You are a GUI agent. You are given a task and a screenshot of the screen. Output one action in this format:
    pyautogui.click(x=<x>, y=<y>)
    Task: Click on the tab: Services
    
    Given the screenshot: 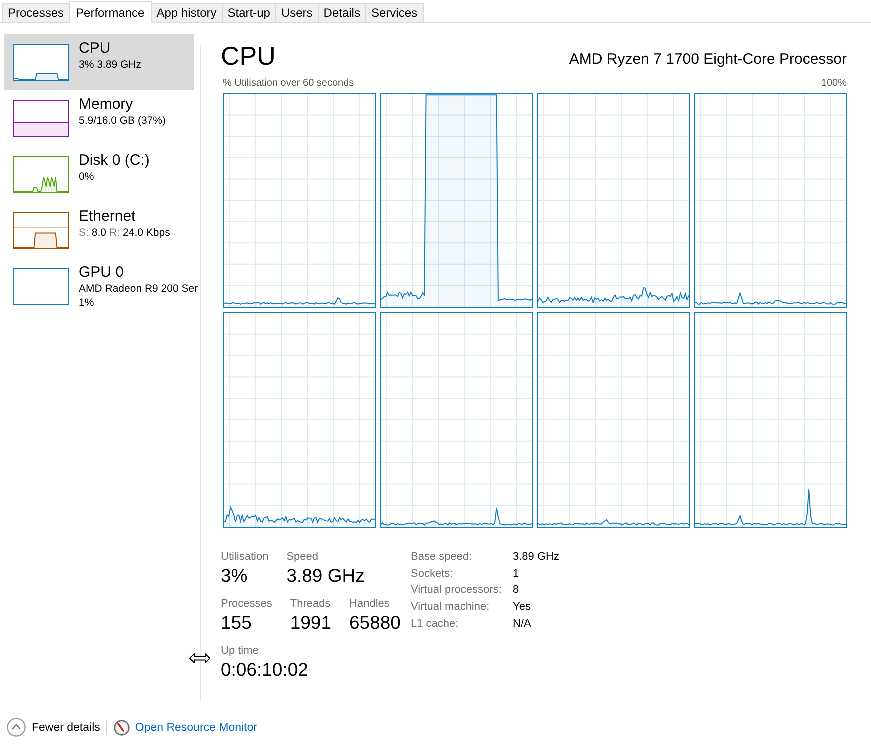 What is the action you would take?
    pyautogui.click(x=394, y=12)
    